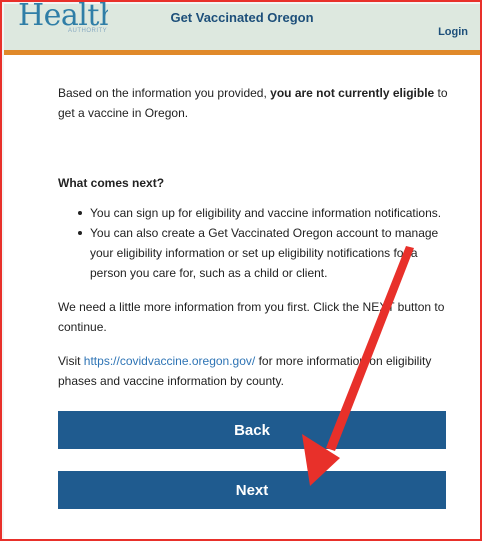  Describe the element at coordinates (252, 430) in the screenshot. I see `back-button: Back` at that location.